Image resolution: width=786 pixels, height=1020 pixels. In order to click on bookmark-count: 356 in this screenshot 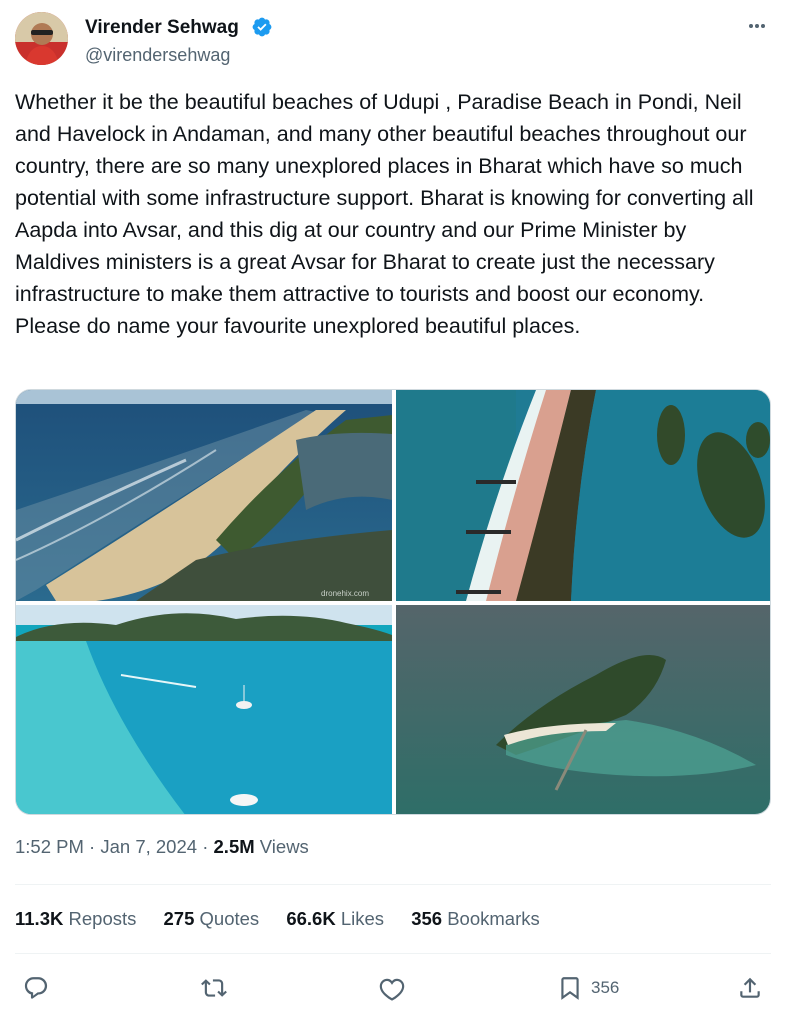, I will do `click(605, 987)`.